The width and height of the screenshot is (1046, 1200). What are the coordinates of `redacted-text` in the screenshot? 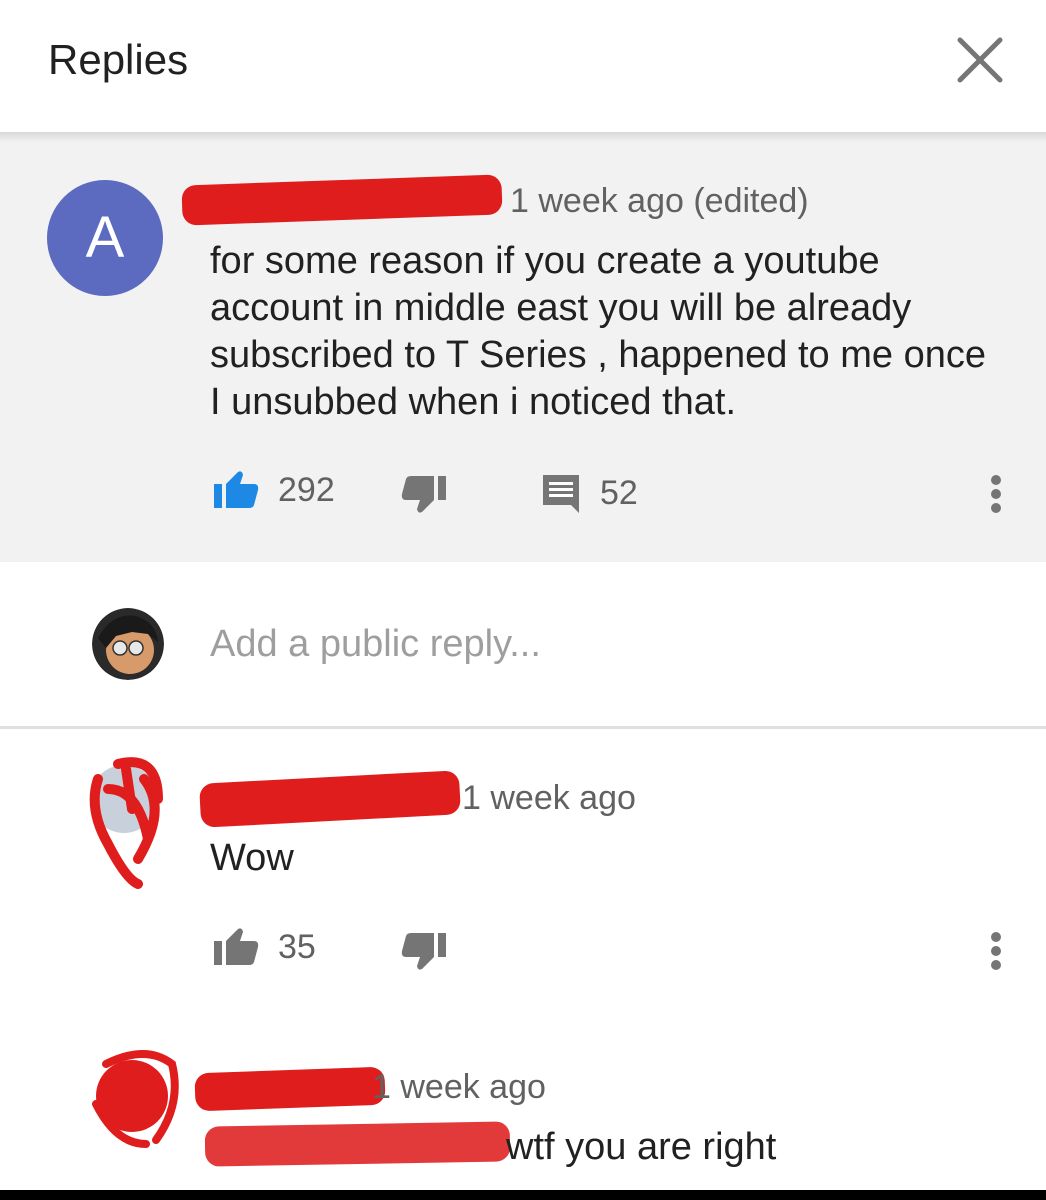 It's located at (357, 1144).